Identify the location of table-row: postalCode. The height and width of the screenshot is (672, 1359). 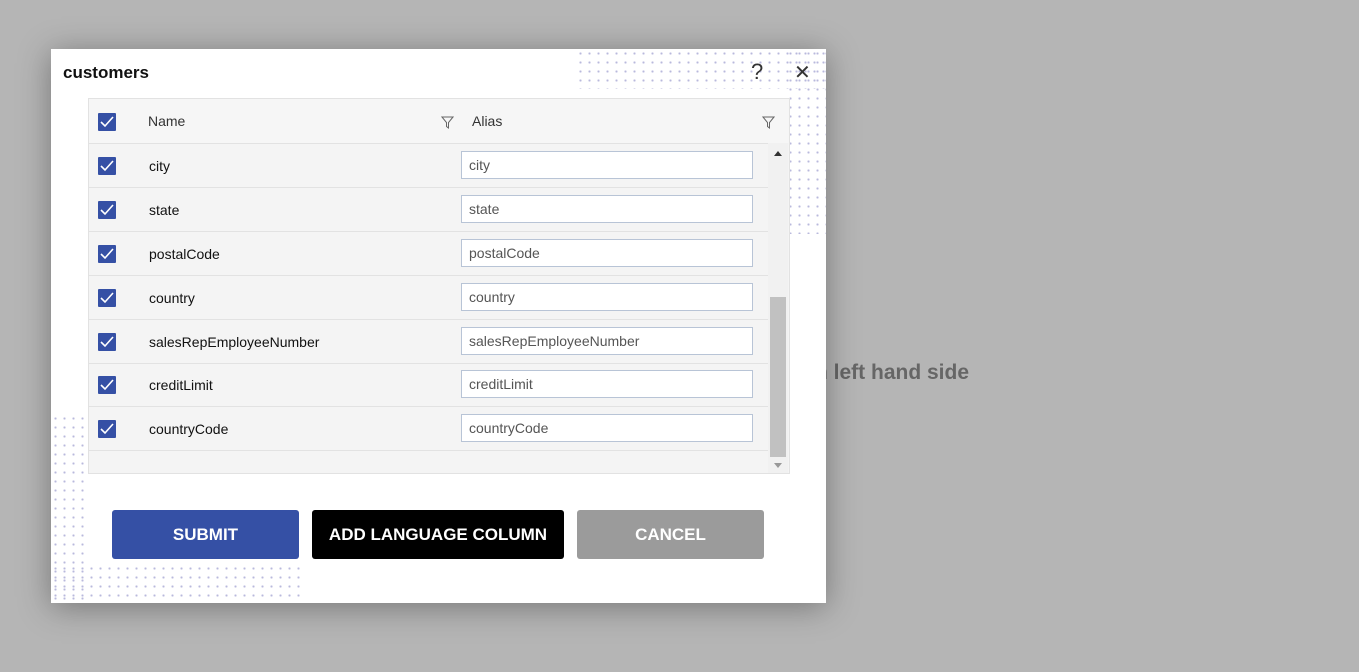
(428, 254).